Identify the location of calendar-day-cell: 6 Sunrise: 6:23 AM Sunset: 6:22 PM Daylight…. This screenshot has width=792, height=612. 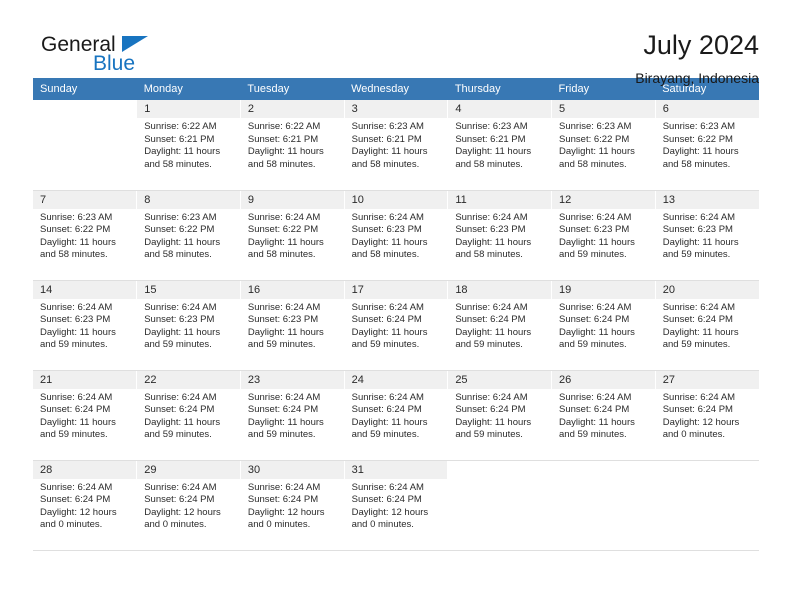
(706, 145).